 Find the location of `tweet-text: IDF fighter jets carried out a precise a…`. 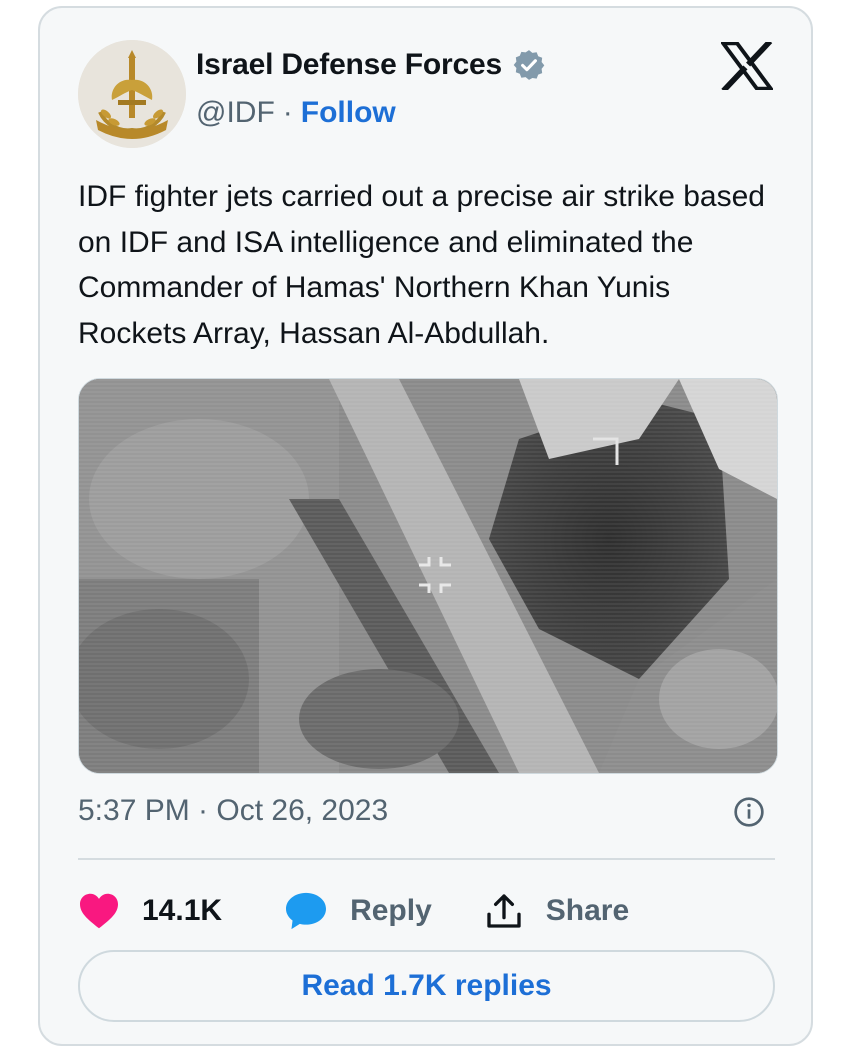

tweet-text: IDF fighter jets carried out a precise a… is located at coordinates (421, 265).